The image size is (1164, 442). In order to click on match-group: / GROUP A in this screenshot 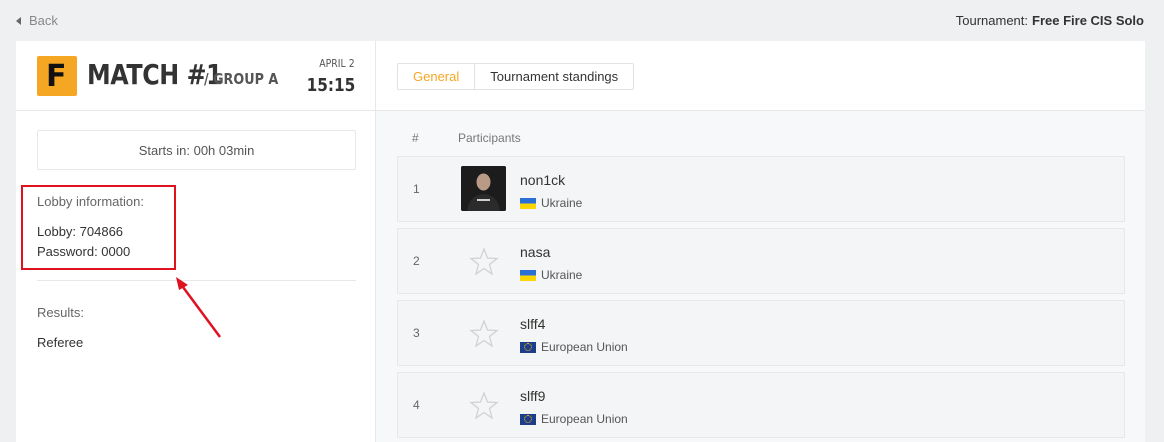, I will do `click(241, 79)`.